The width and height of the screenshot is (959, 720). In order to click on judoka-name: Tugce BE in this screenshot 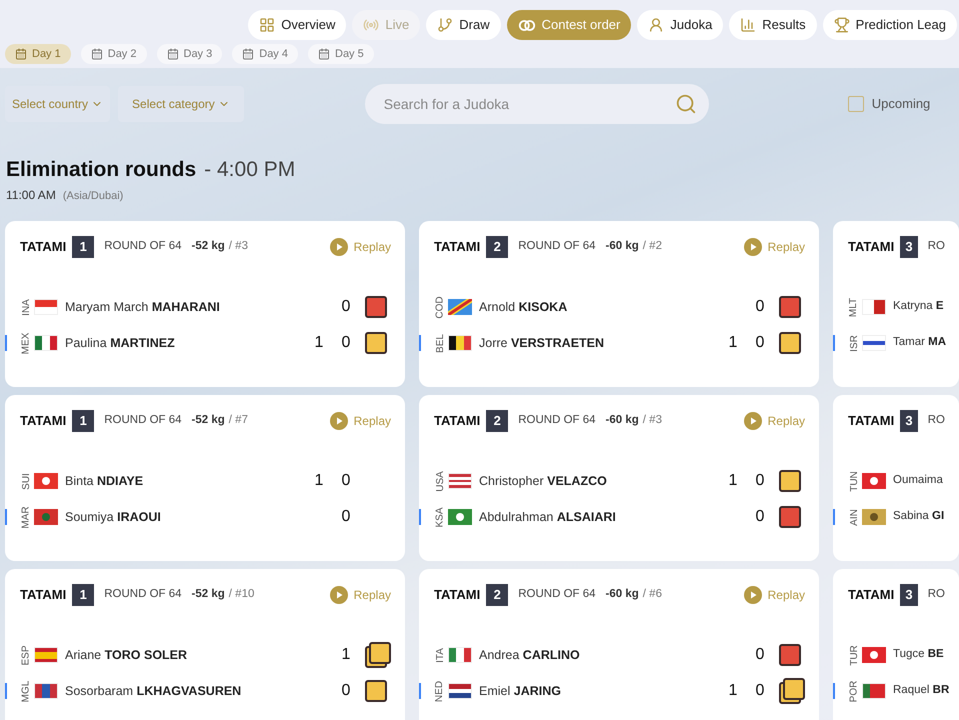, I will do `click(918, 654)`.